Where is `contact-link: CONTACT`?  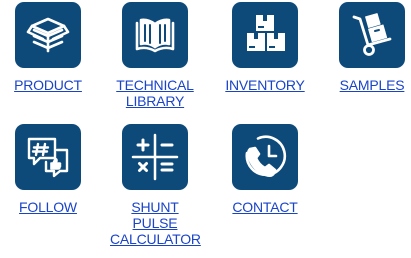
contact-link: CONTACT is located at coordinates (265, 207).